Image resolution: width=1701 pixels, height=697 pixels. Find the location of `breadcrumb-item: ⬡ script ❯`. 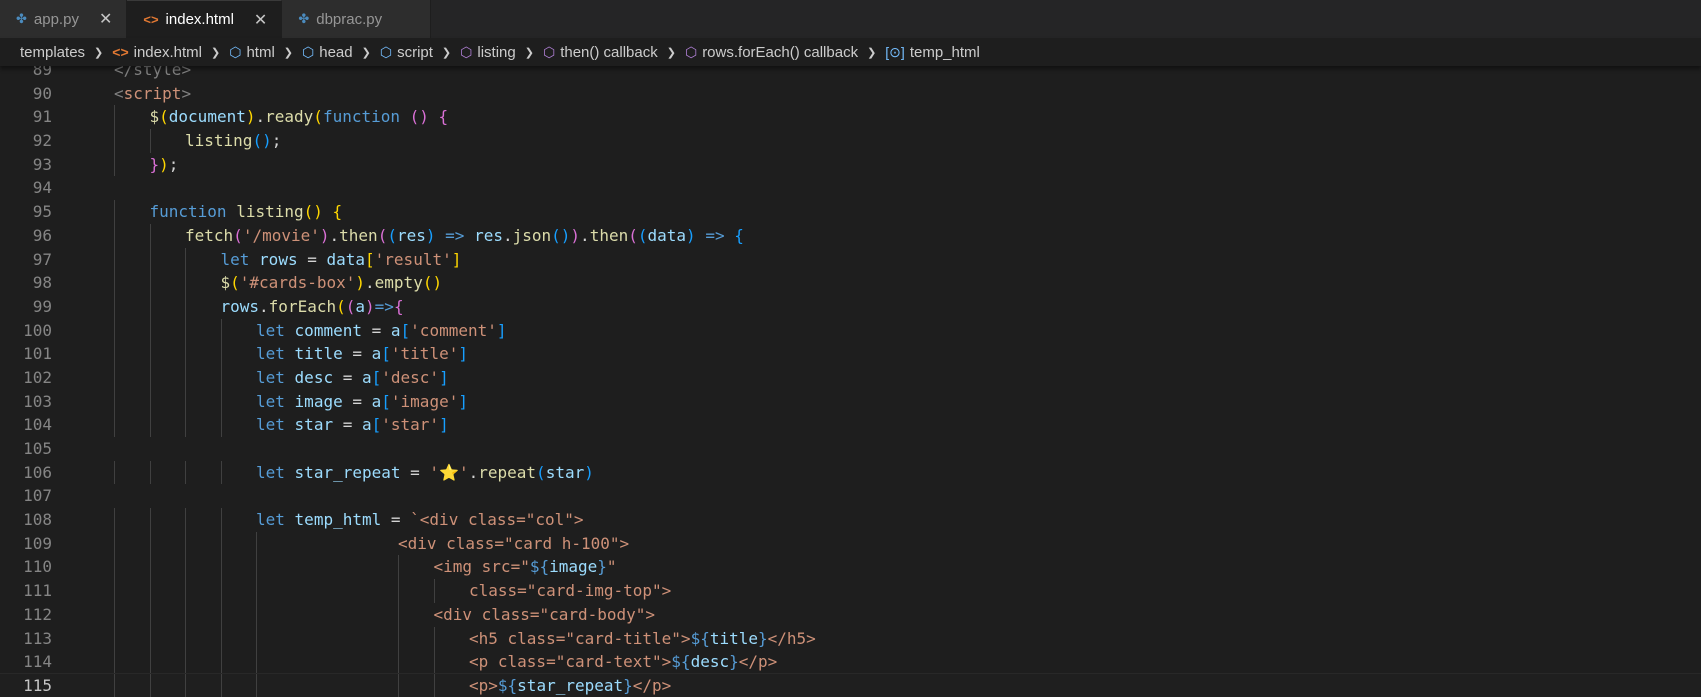

breadcrumb-item: ⬡ script ❯ is located at coordinates (420, 52).